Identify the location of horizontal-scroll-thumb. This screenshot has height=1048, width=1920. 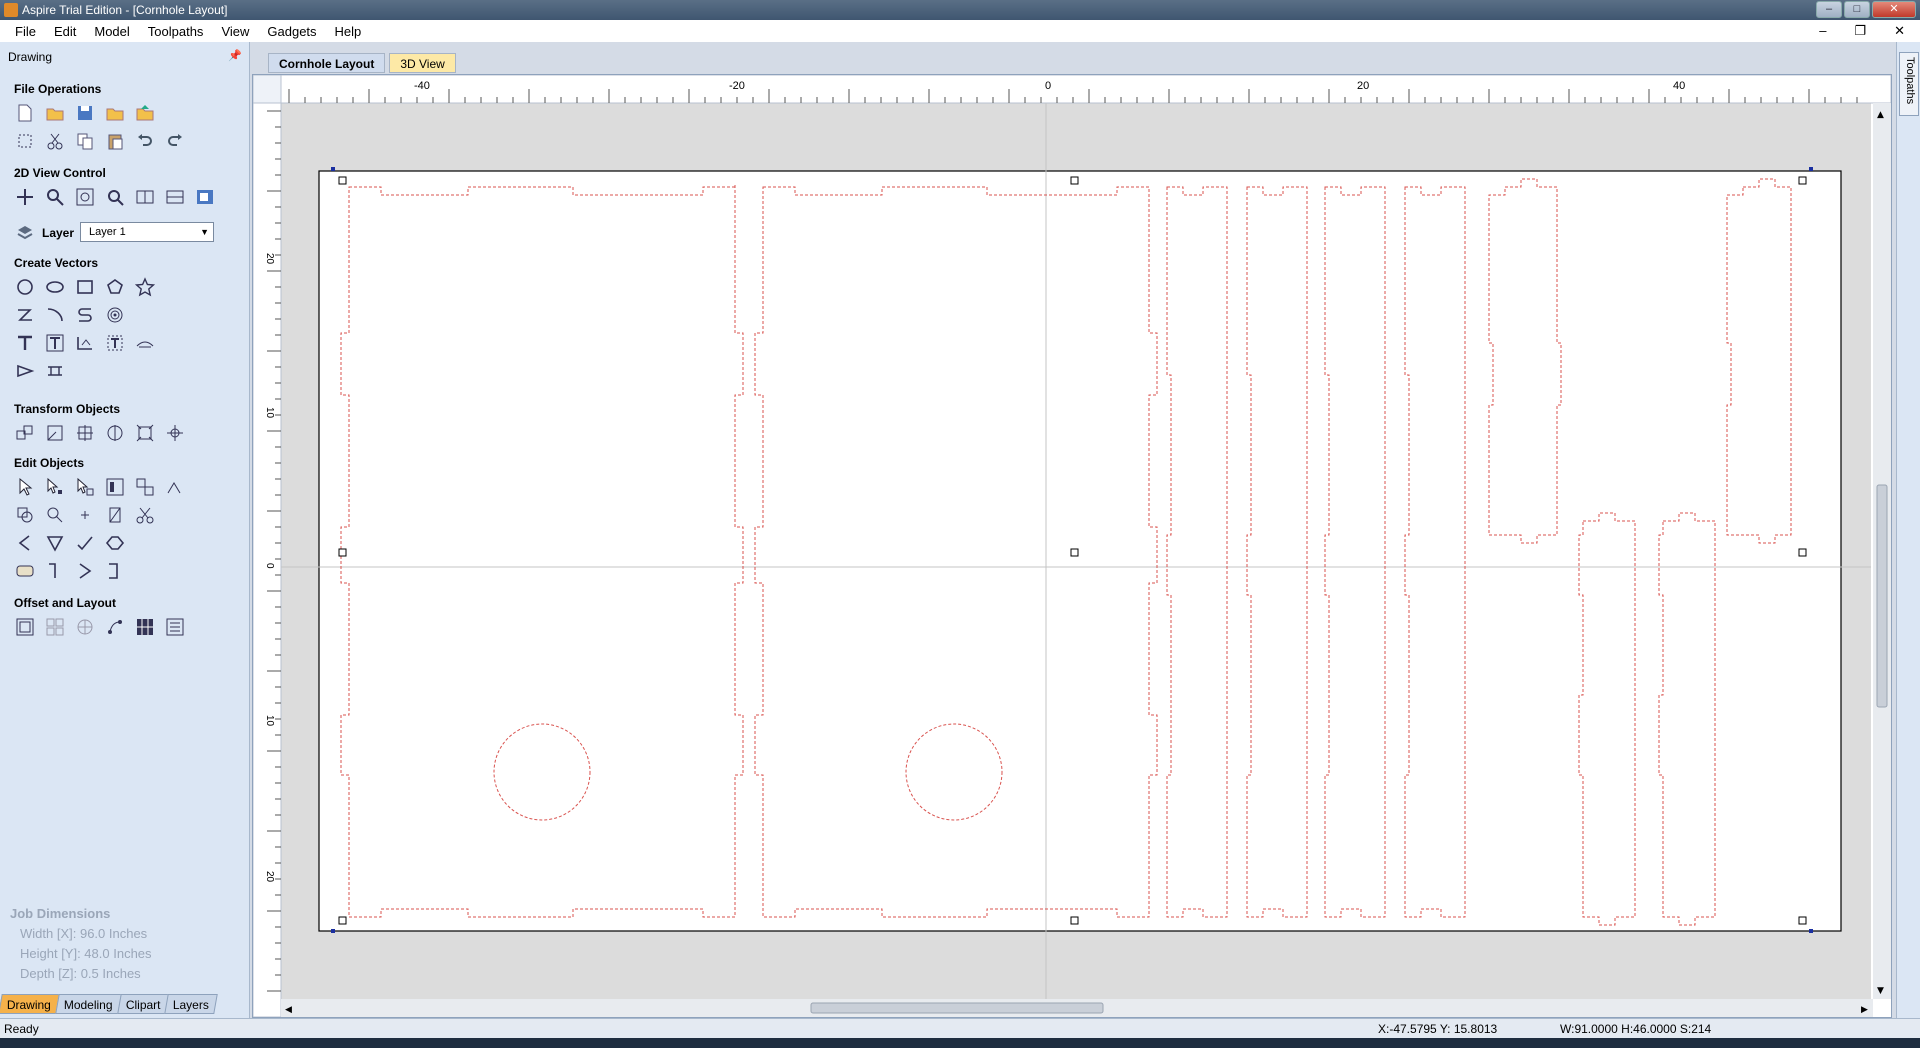
(957, 1008).